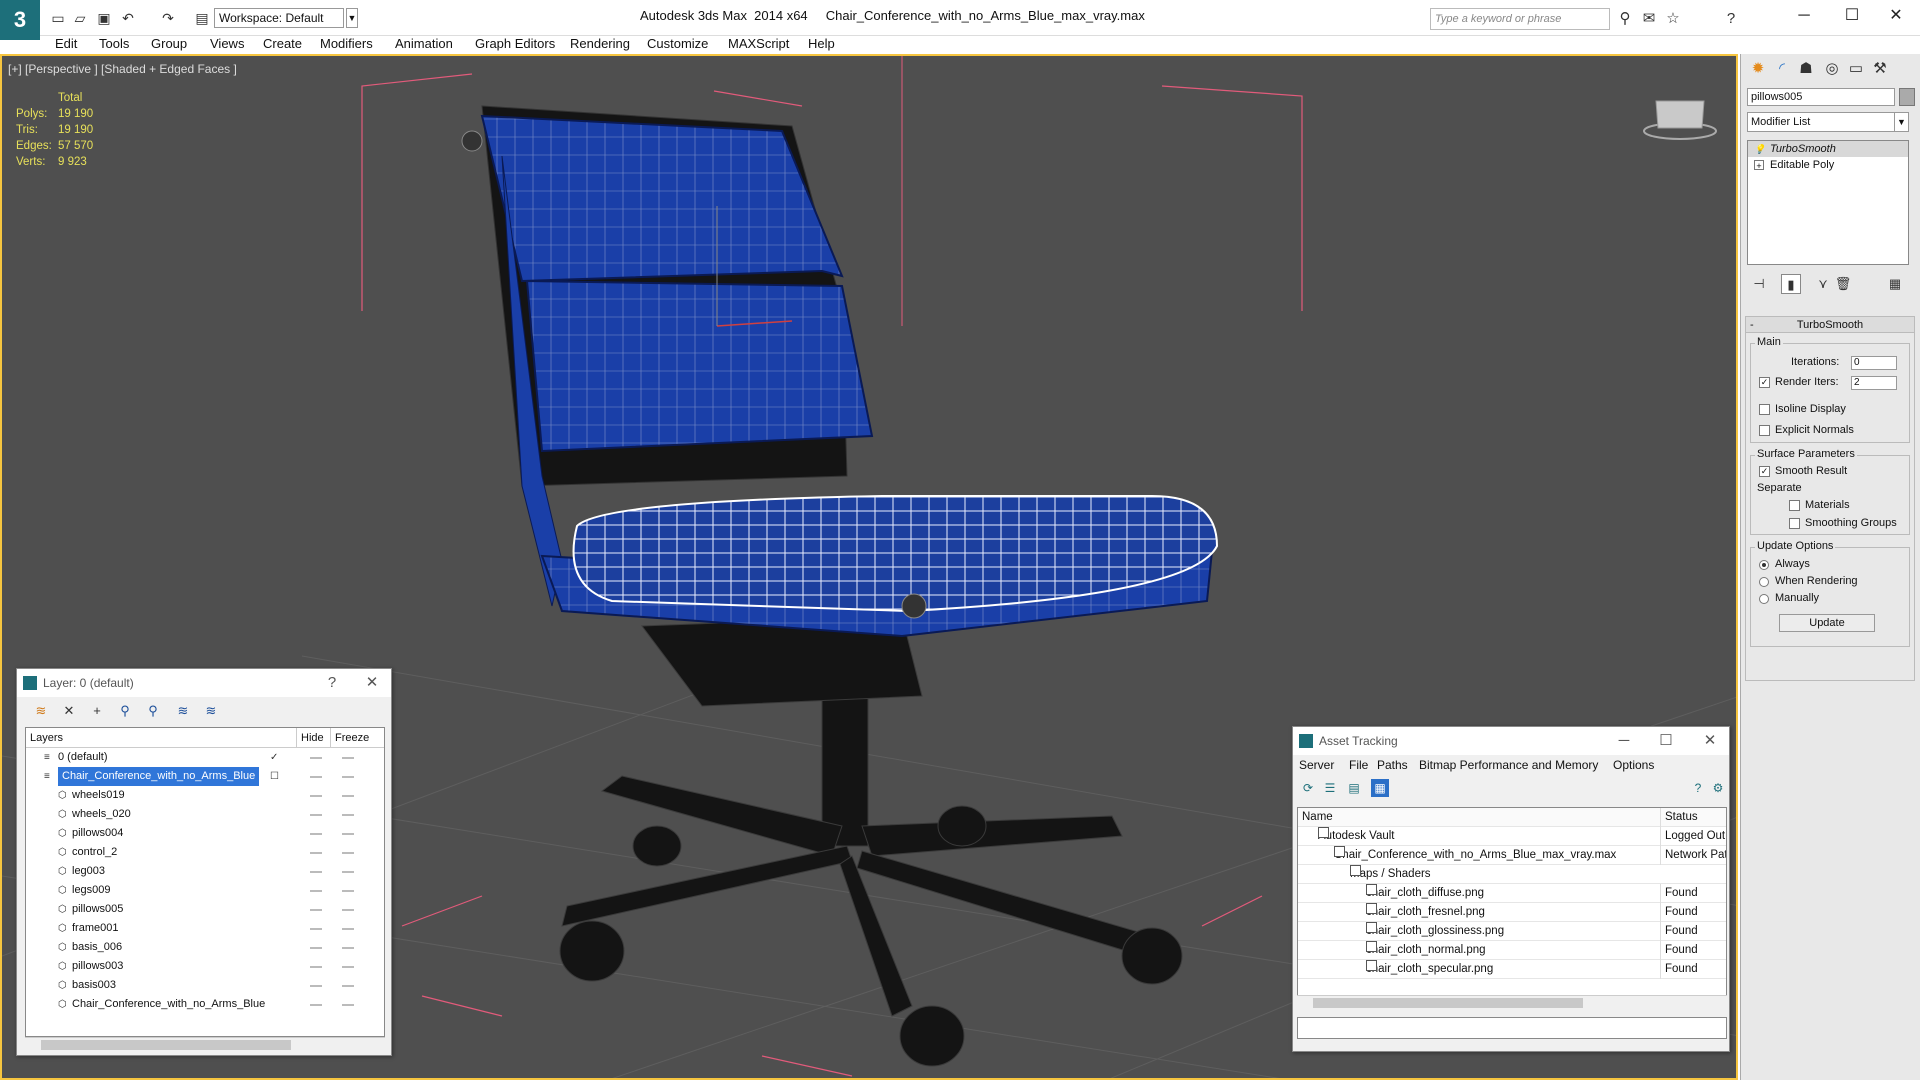 This screenshot has width=1920, height=1080. I want to click on layer-row: ⬡ legs009, so click(205, 890).